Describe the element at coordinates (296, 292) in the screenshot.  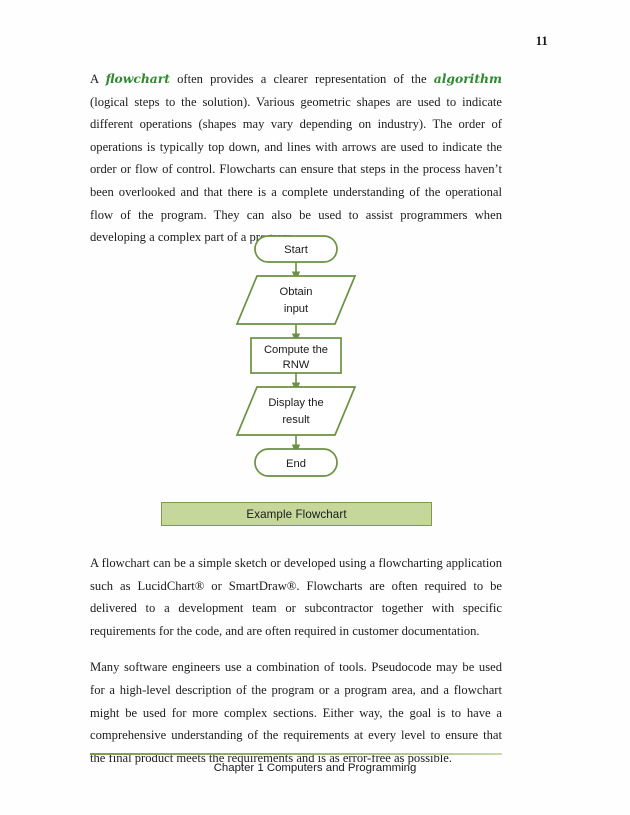
I see `flowchart-label-input-line1: Obtain` at that location.